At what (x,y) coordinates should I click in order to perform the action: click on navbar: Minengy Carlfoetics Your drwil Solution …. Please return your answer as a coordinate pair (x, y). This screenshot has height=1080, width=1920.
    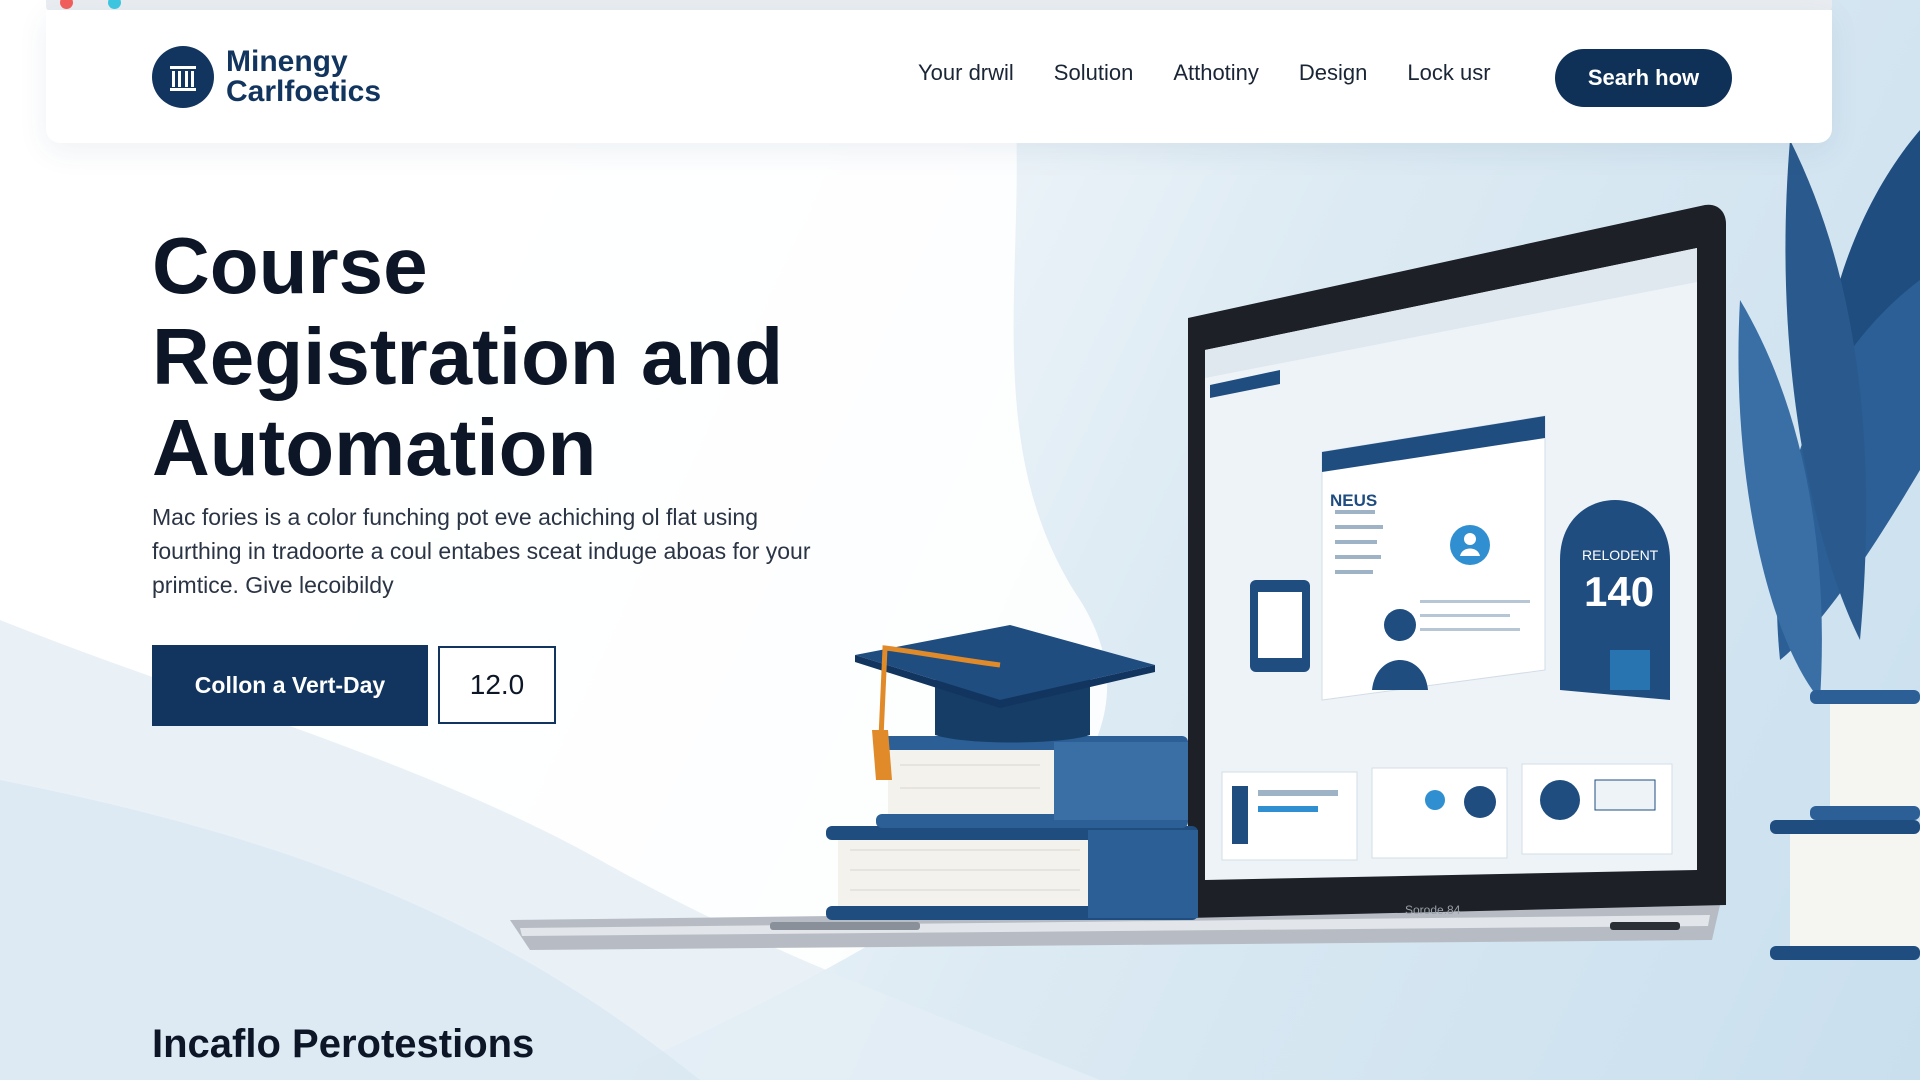
    Looking at the image, I should click on (939, 76).